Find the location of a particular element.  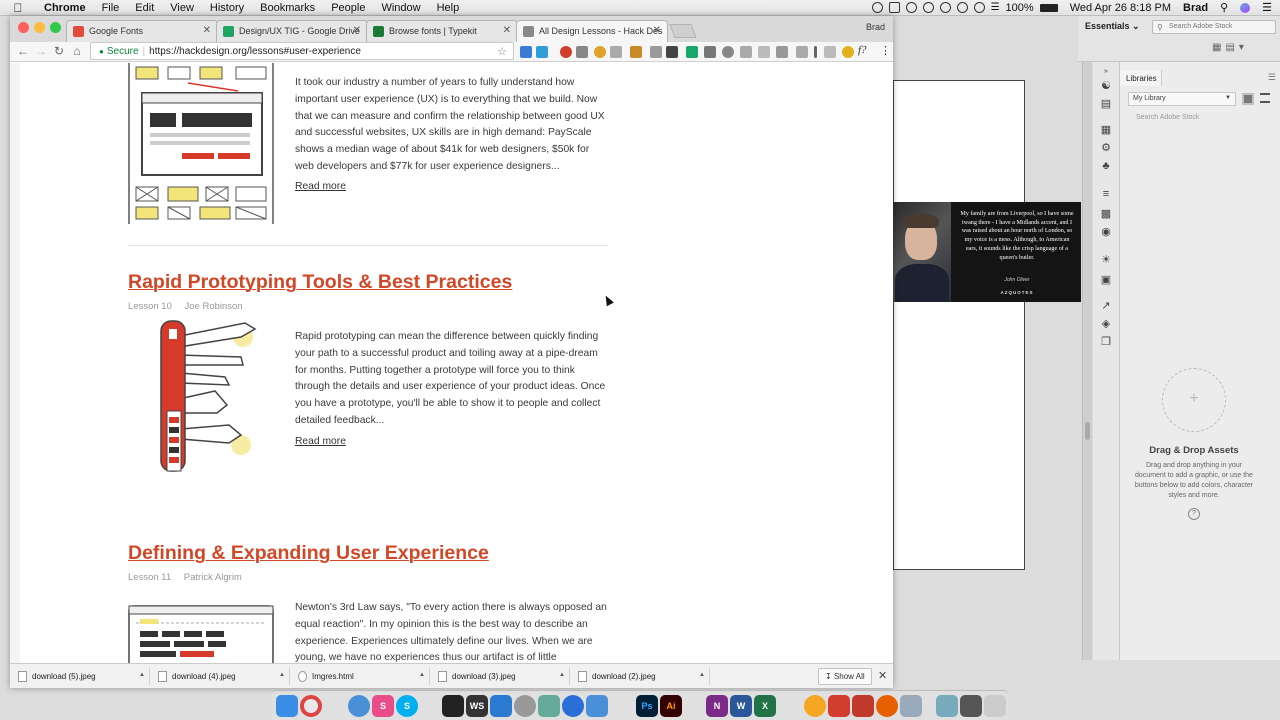

tab-google-drive: Design/UX TIG - Google Drive ✕ is located at coordinates (292, 31).